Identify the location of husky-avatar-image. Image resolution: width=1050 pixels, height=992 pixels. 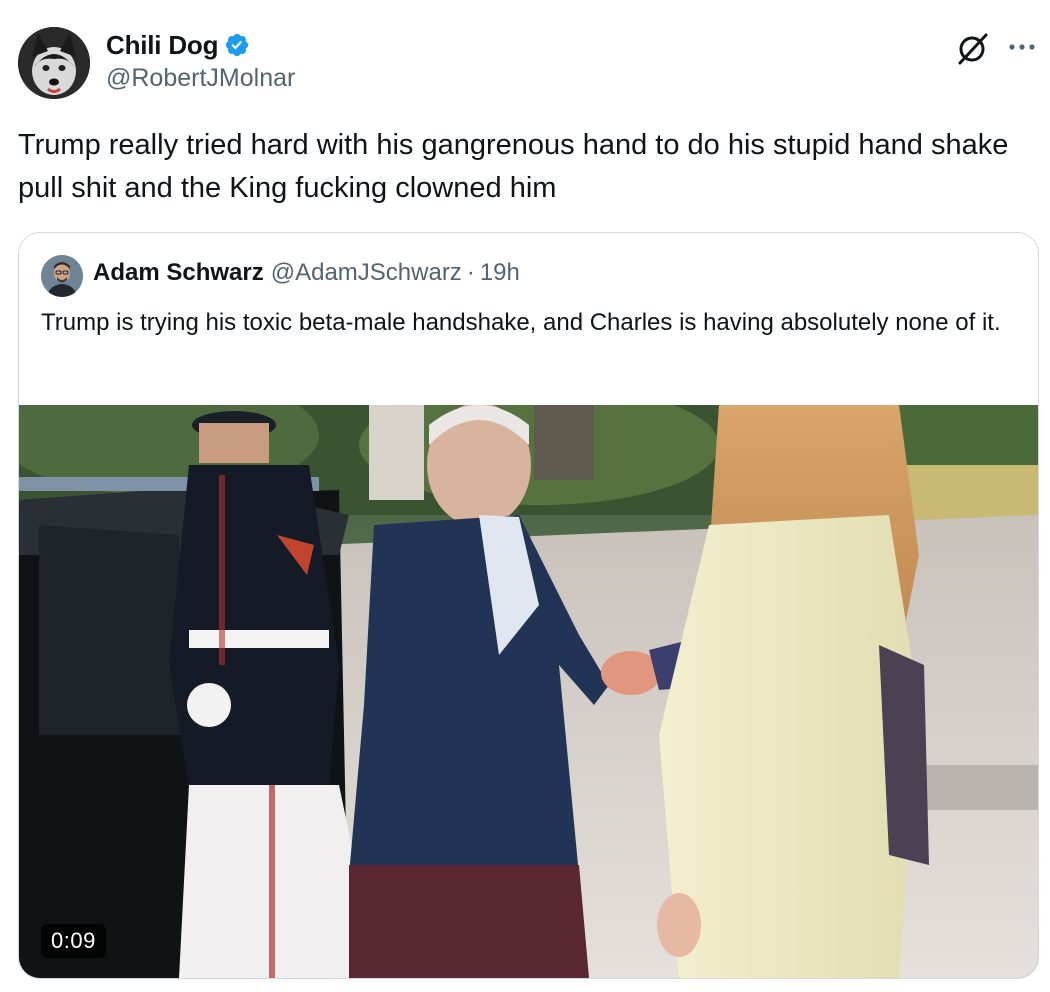
(54, 63).